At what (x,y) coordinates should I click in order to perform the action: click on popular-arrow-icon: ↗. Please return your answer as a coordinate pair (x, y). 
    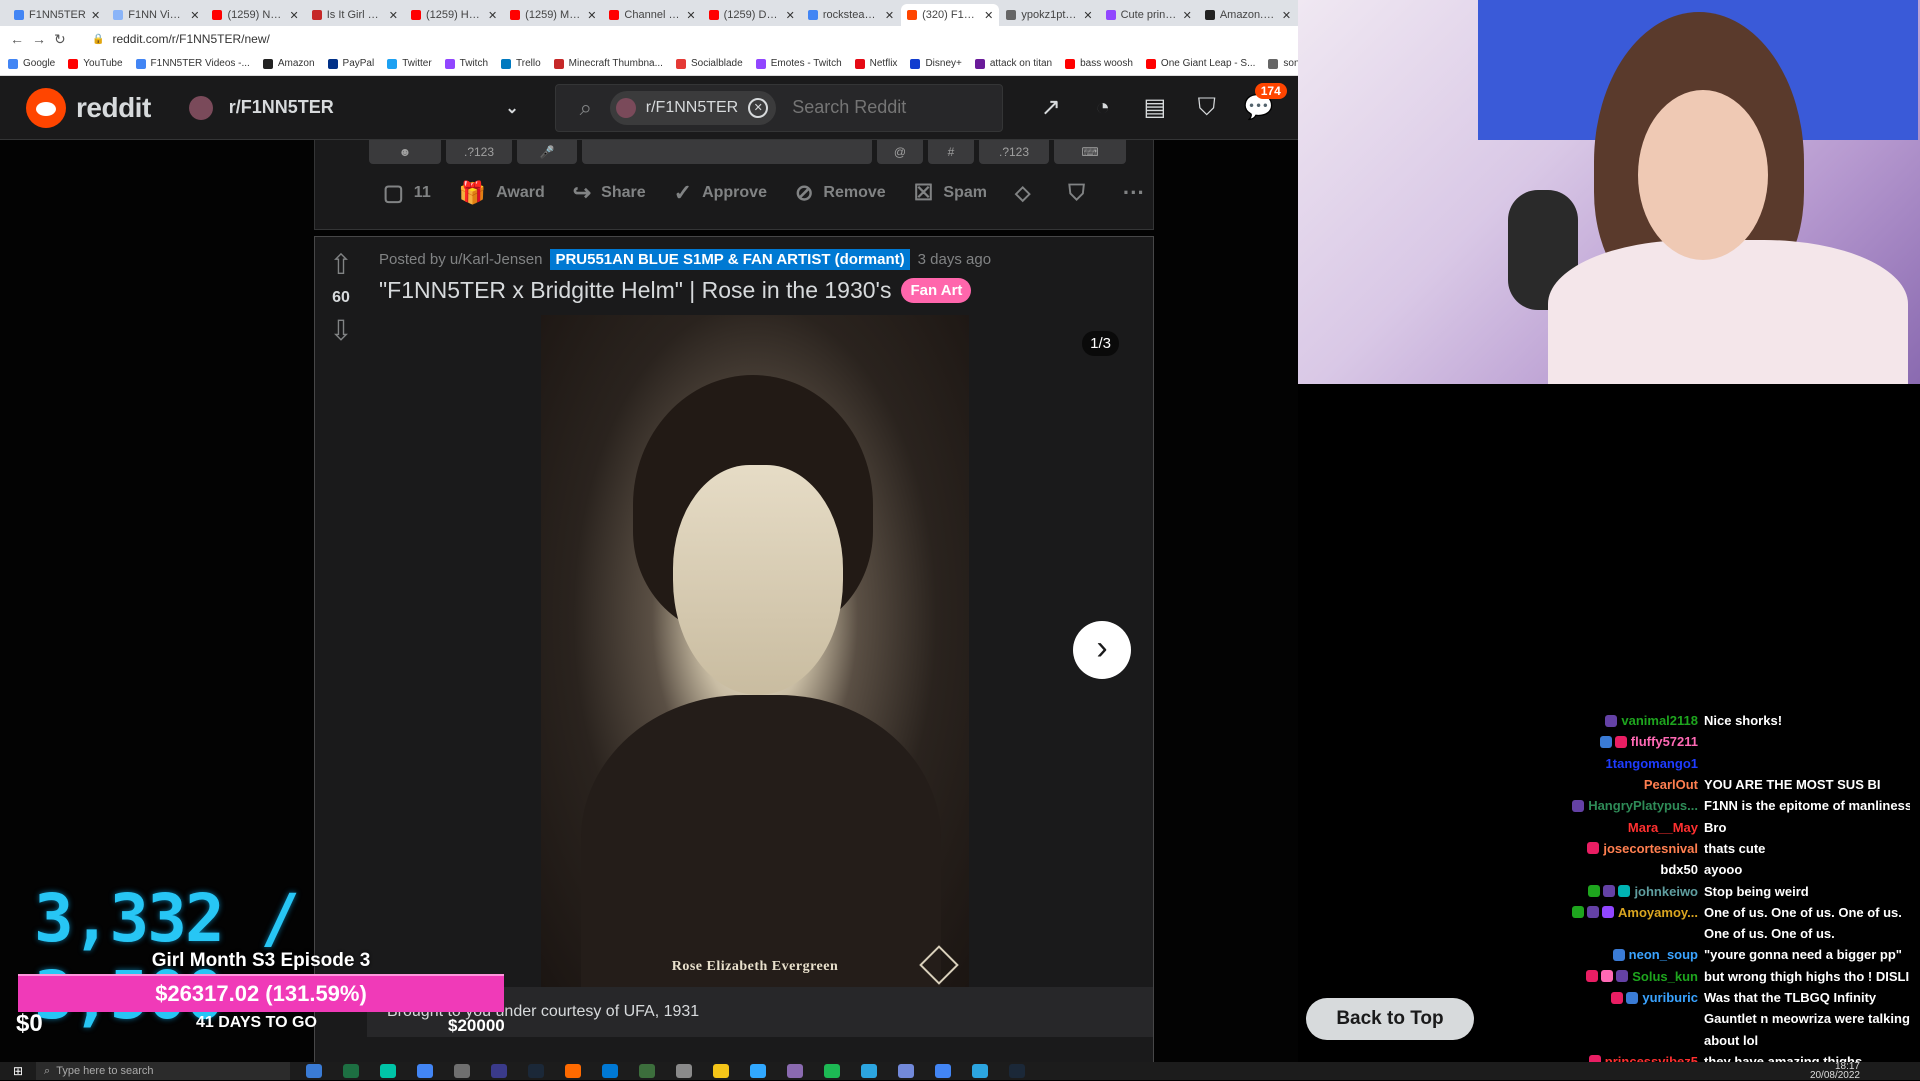
    Looking at the image, I should click on (1051, 107).